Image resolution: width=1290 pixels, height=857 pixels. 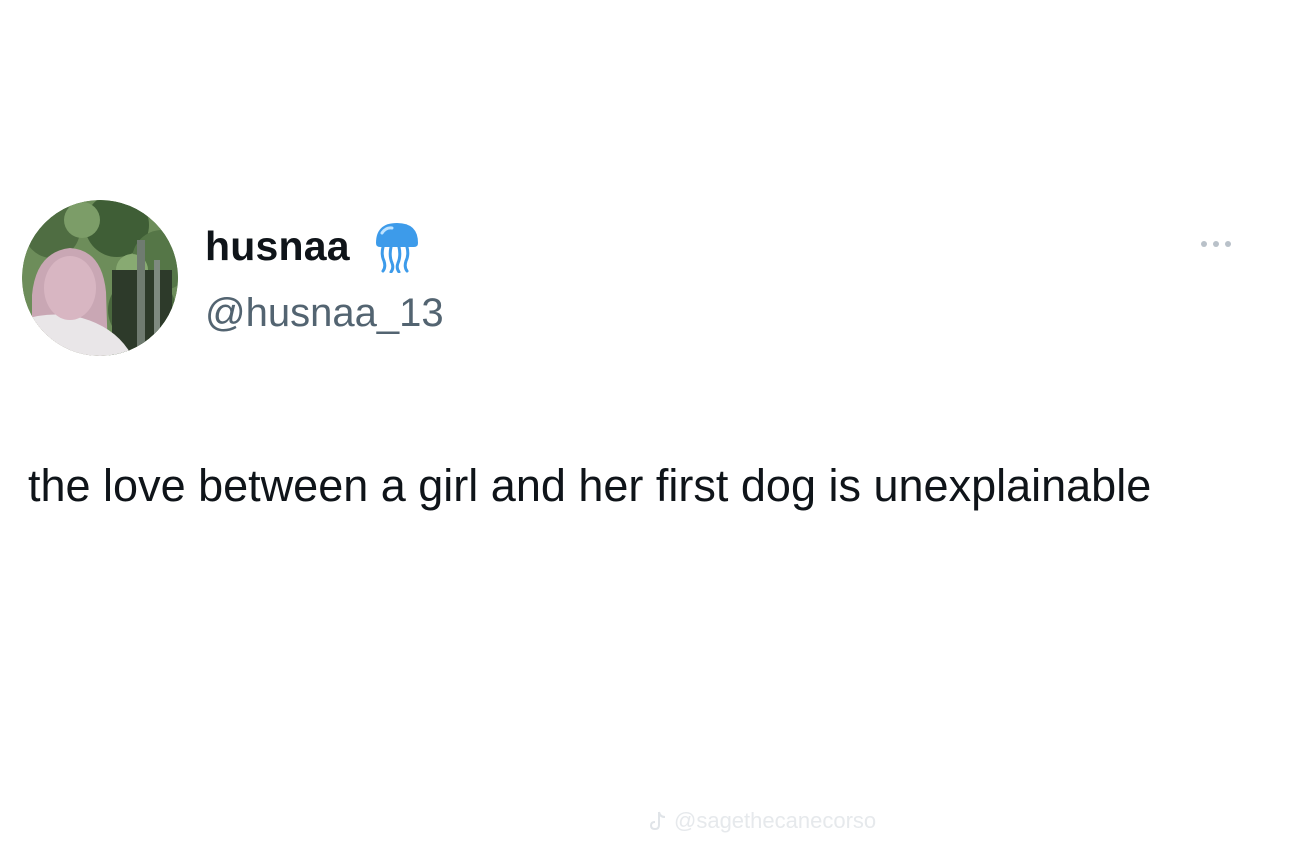 I want to click on name-row: husnaa, so click(x=313, y=246).